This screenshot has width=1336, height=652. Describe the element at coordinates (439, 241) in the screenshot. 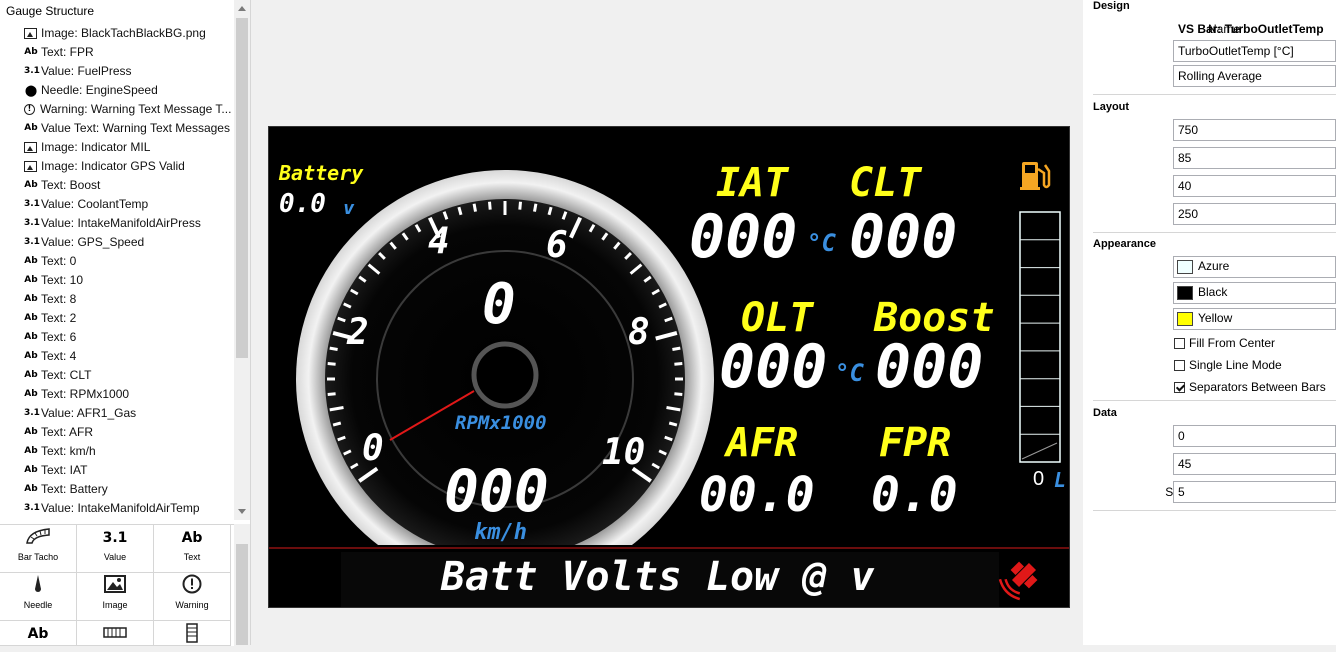

I see `tacho-tick-label: 4` at that location.